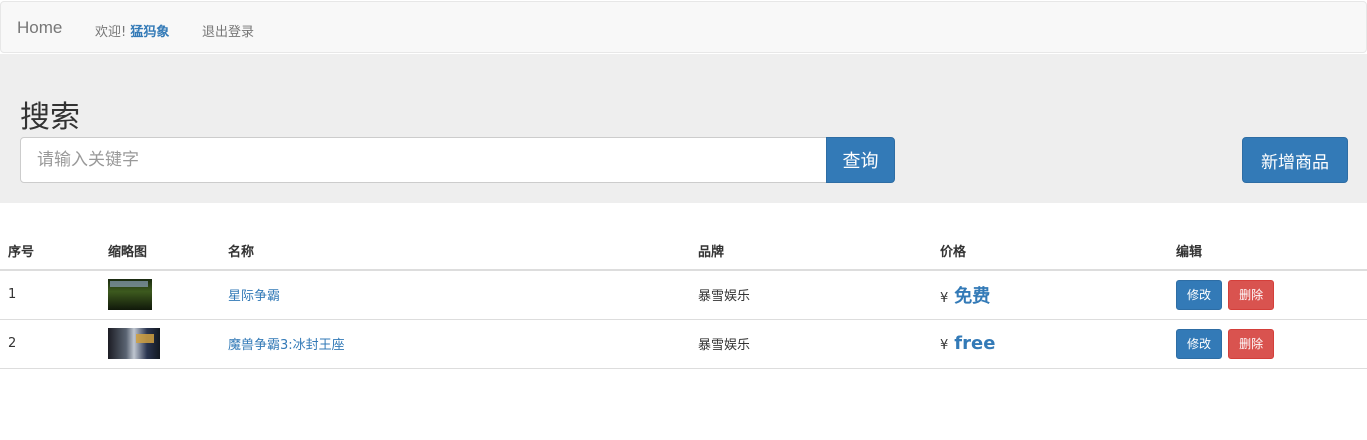 The width and height of the screenshot is (1367, 440). I want to click on logout-link: 退出登录, so click(228, 30).